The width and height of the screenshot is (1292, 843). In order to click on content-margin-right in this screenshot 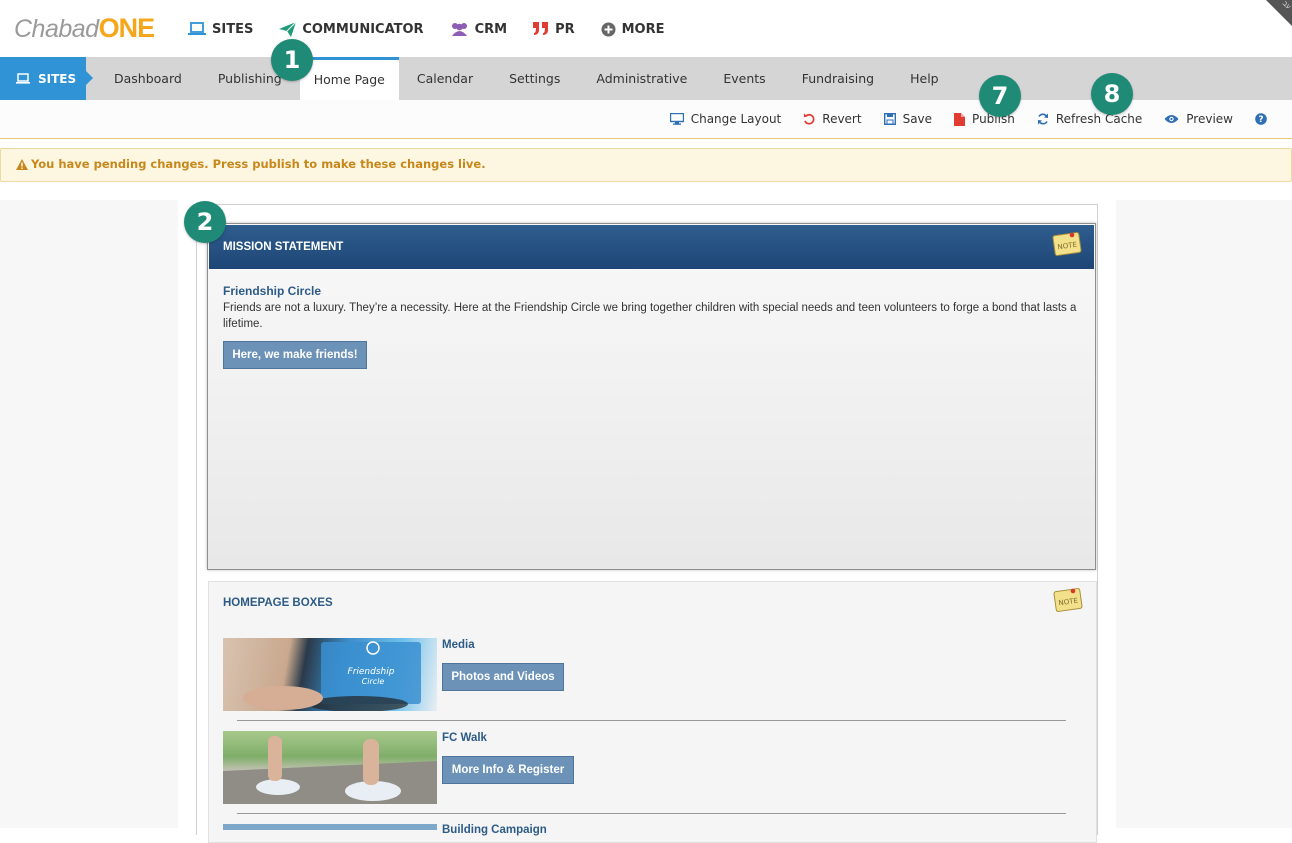, I will do `click(1204, 514)`.